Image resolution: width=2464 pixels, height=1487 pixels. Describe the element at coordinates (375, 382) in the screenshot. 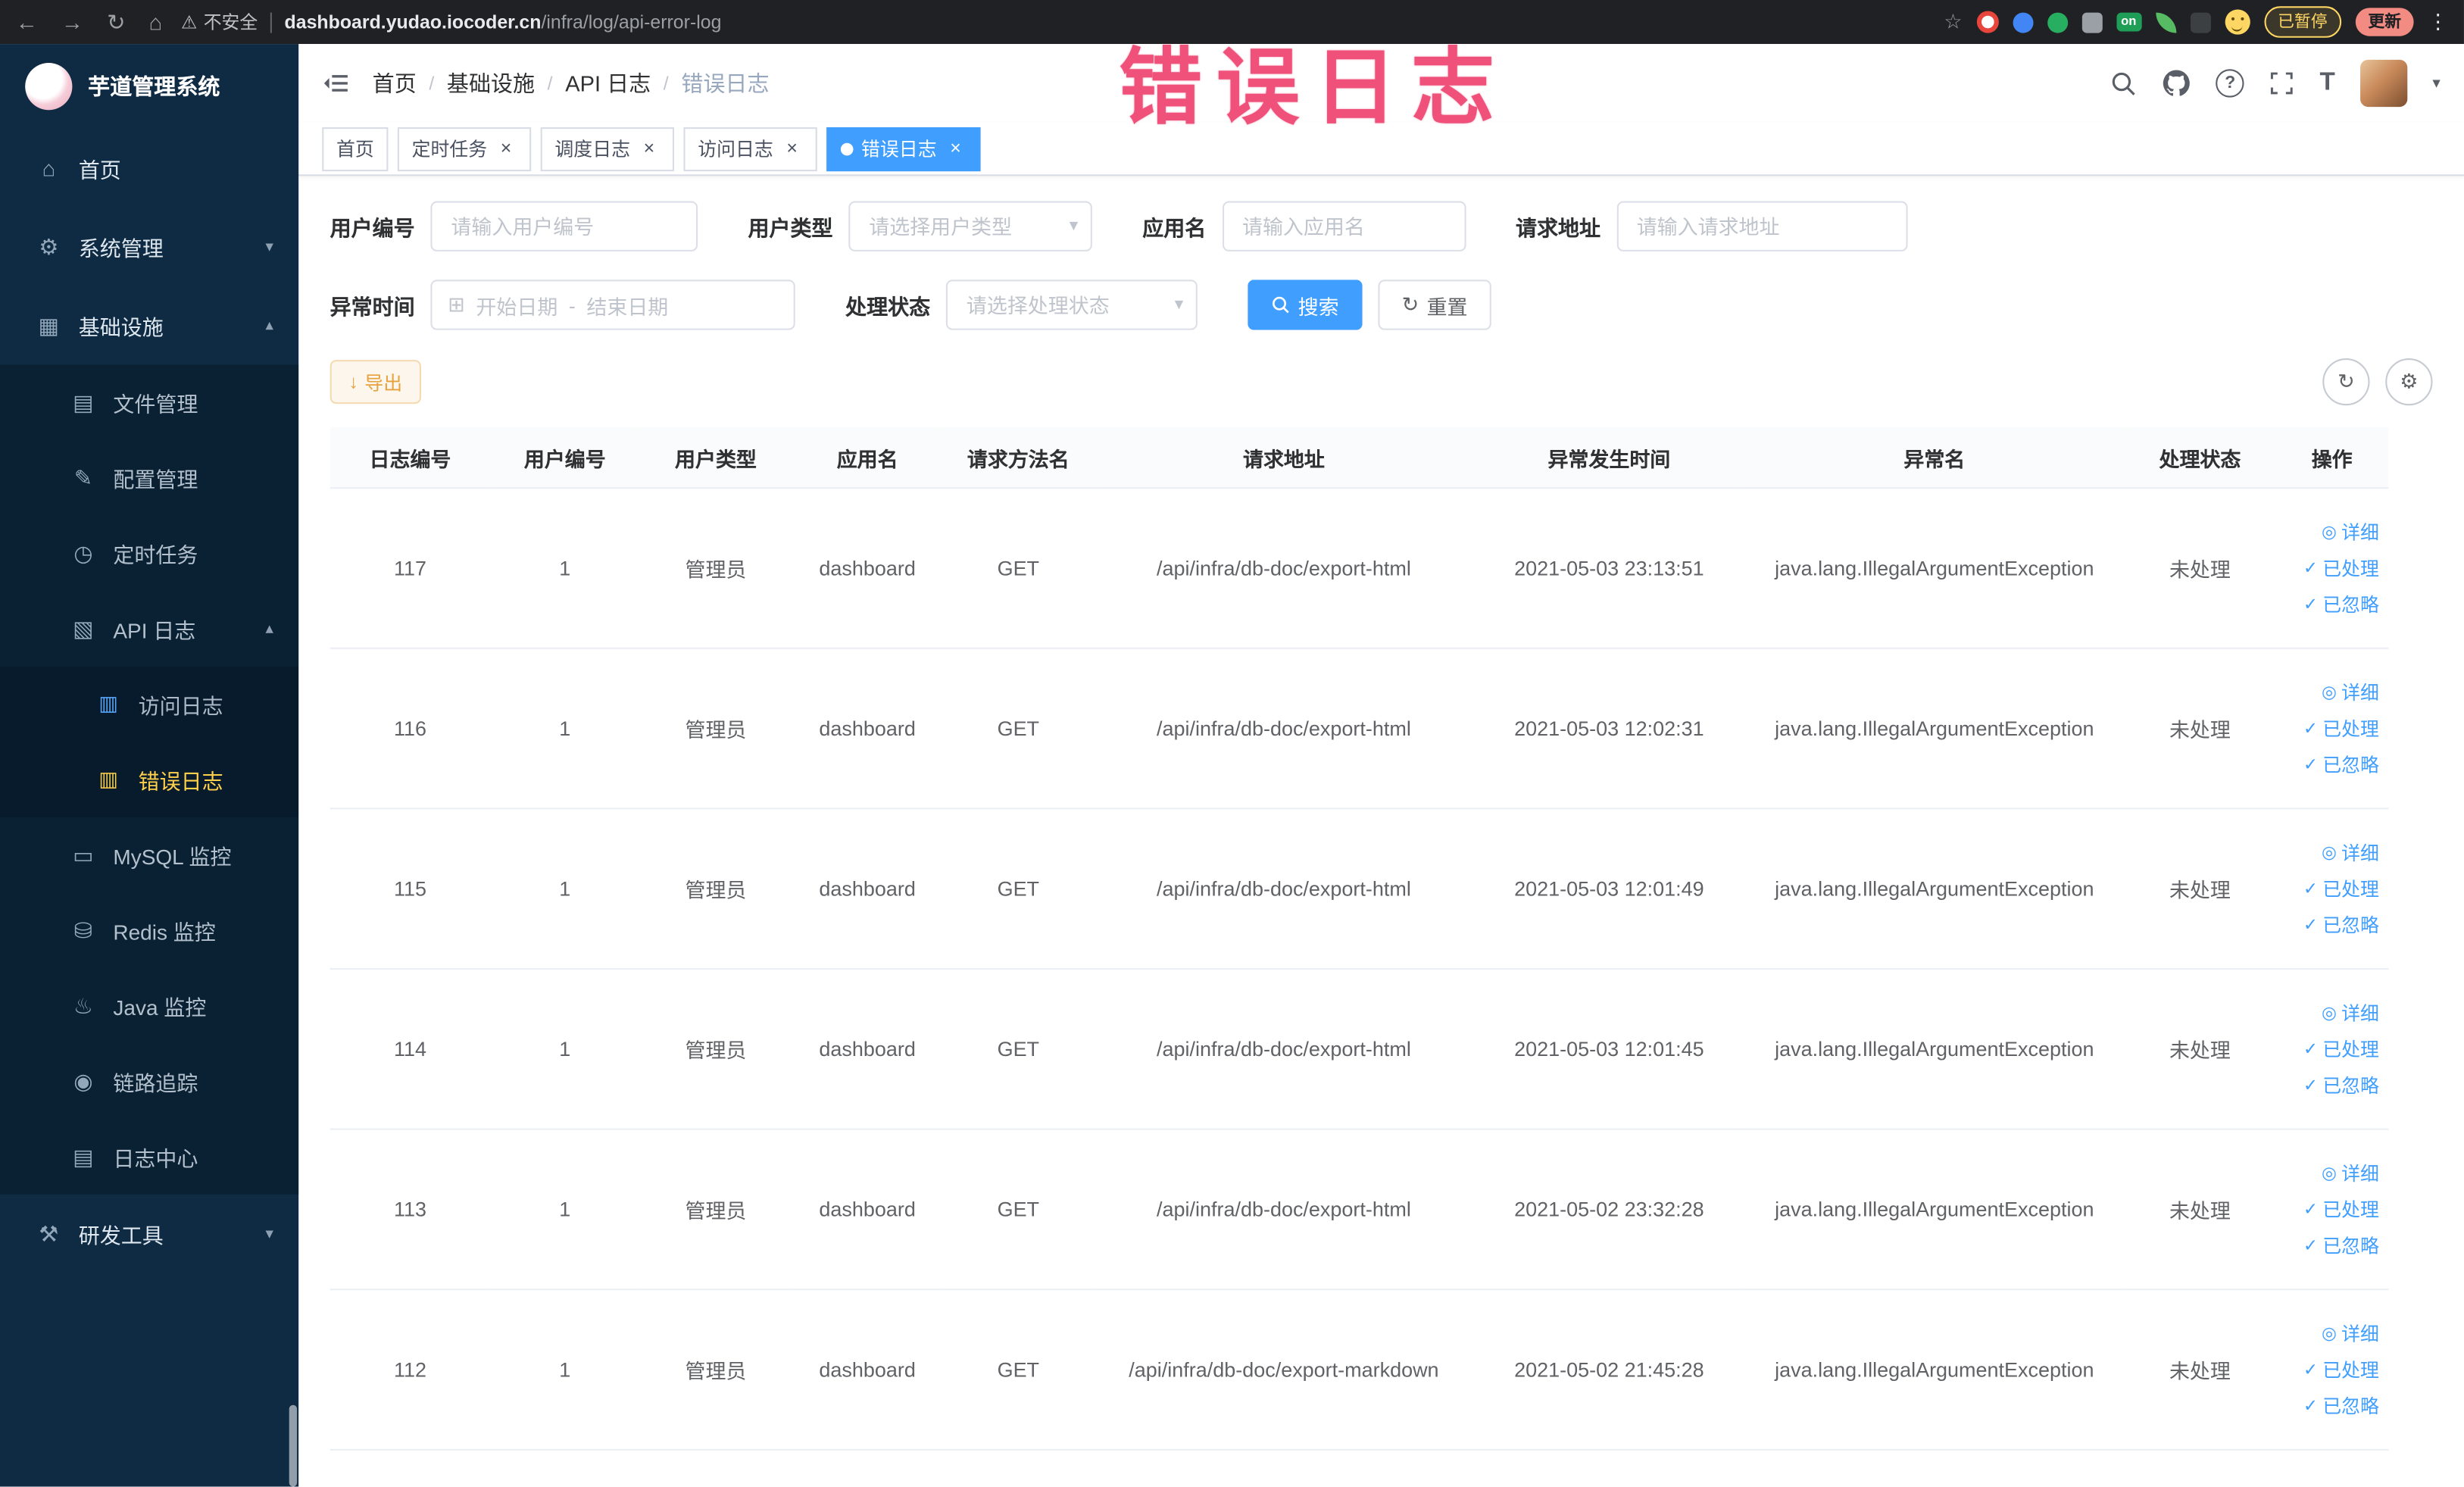

I see `export-button: ↓ 导出` at that location.